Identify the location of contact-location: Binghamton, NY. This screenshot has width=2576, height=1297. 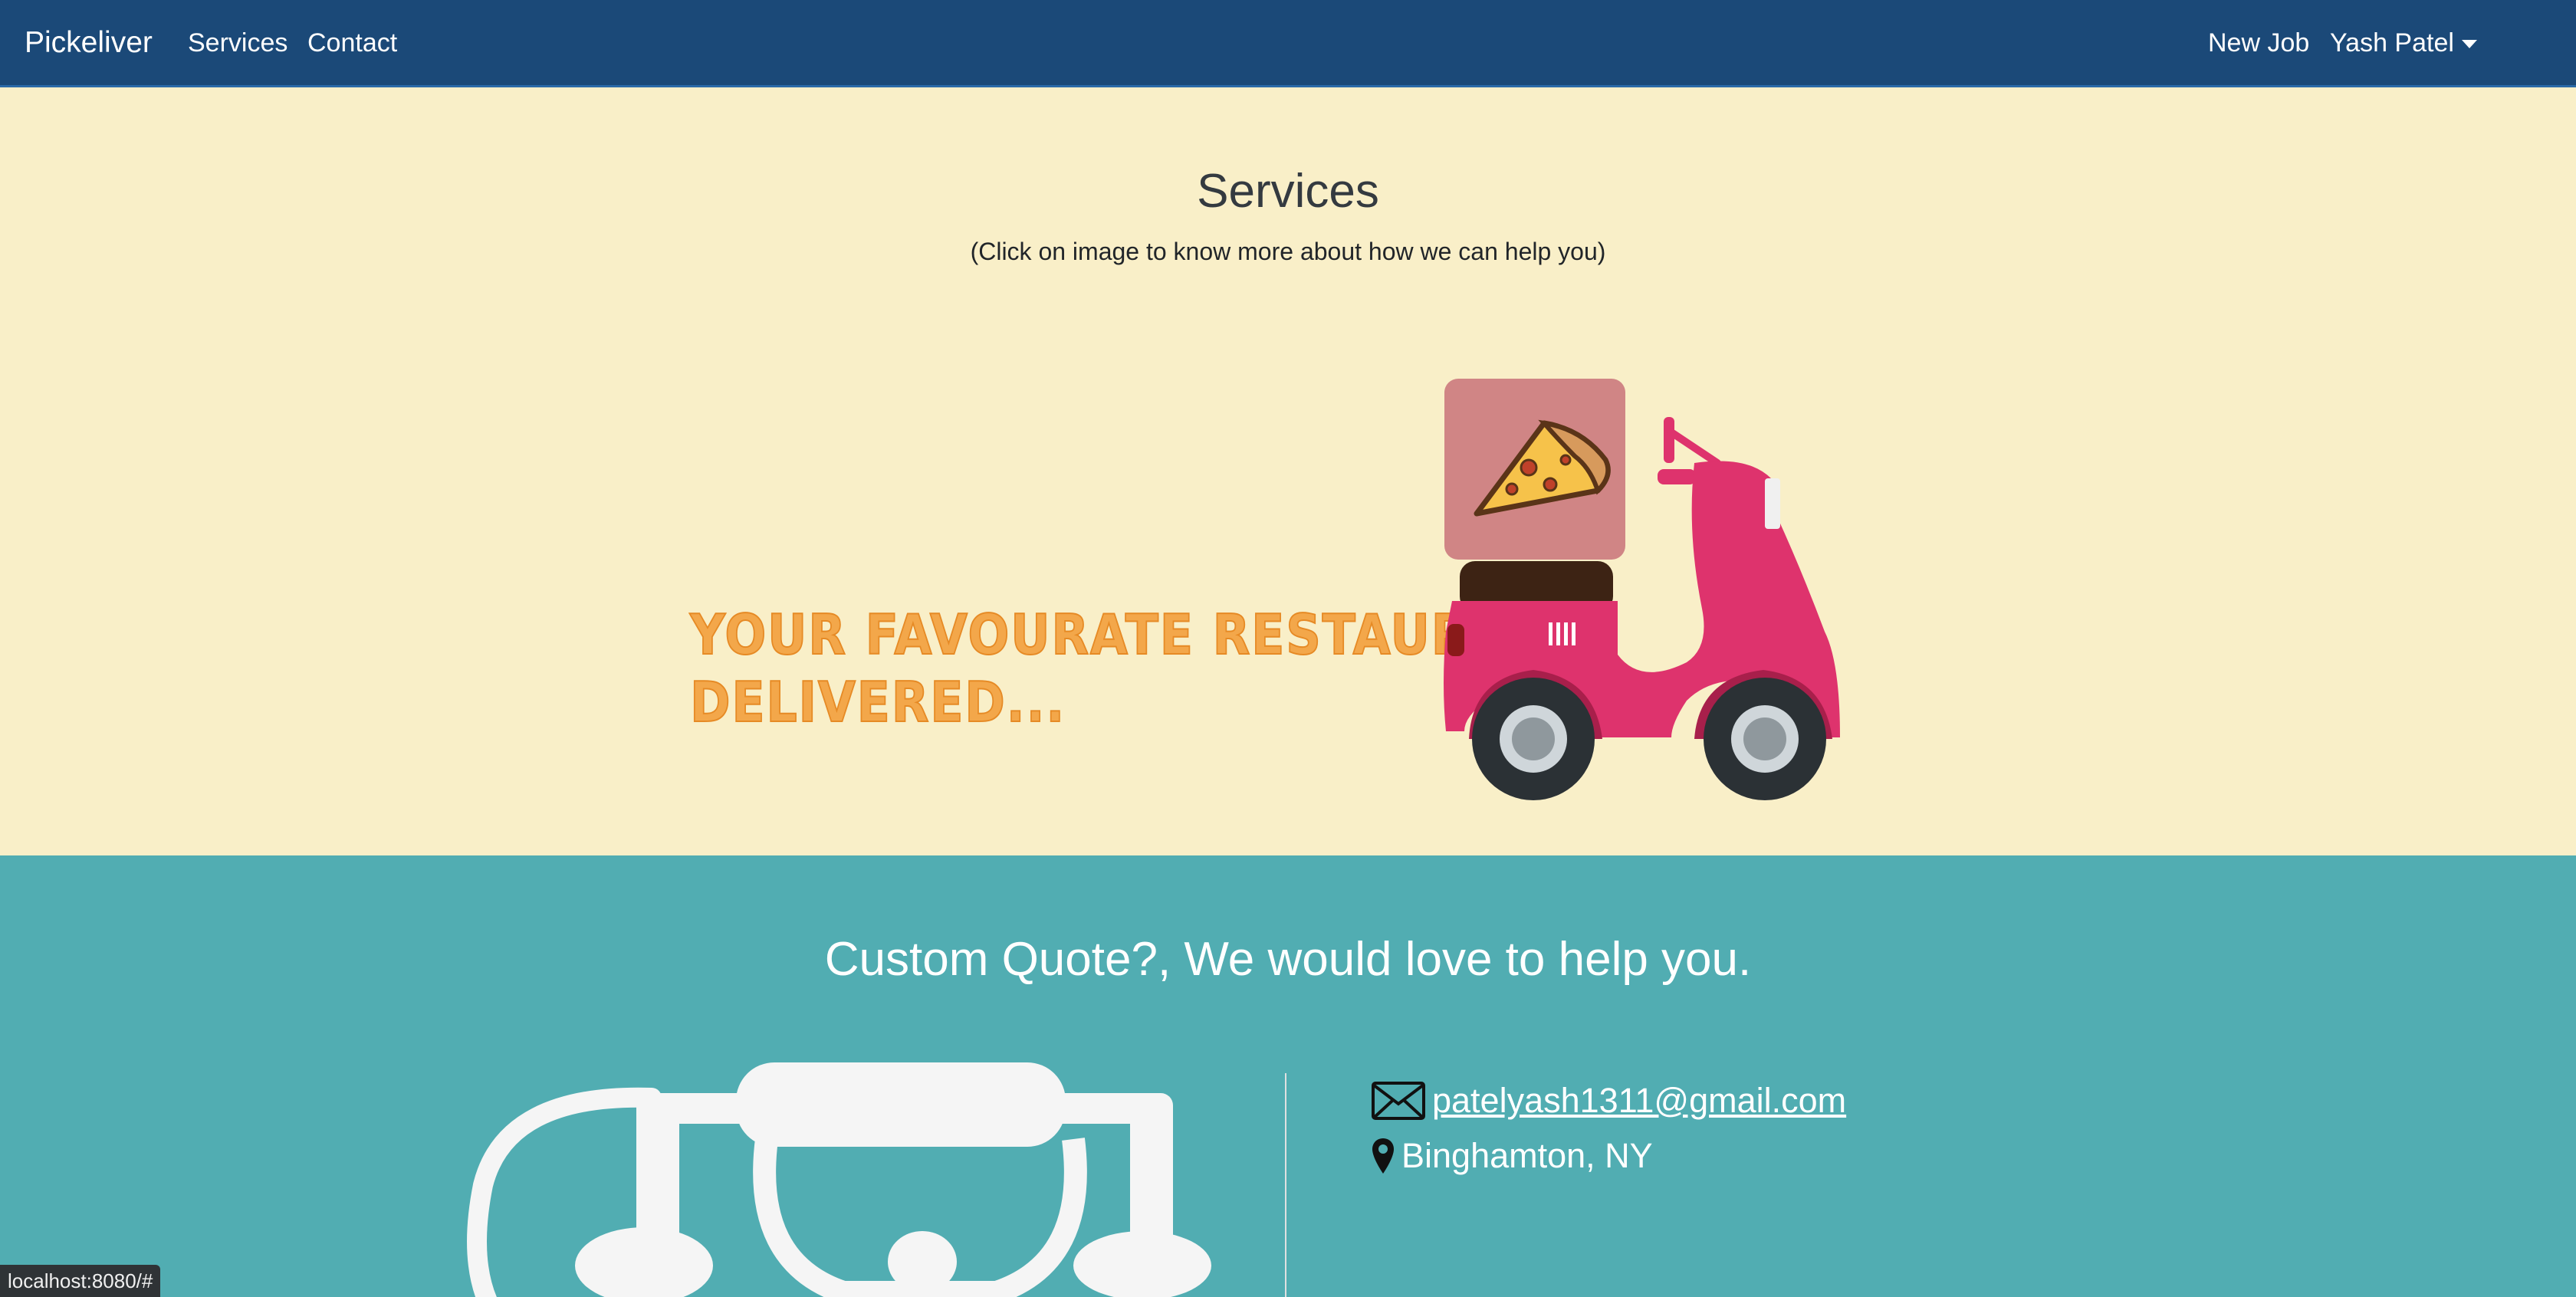
(1512, 1156).